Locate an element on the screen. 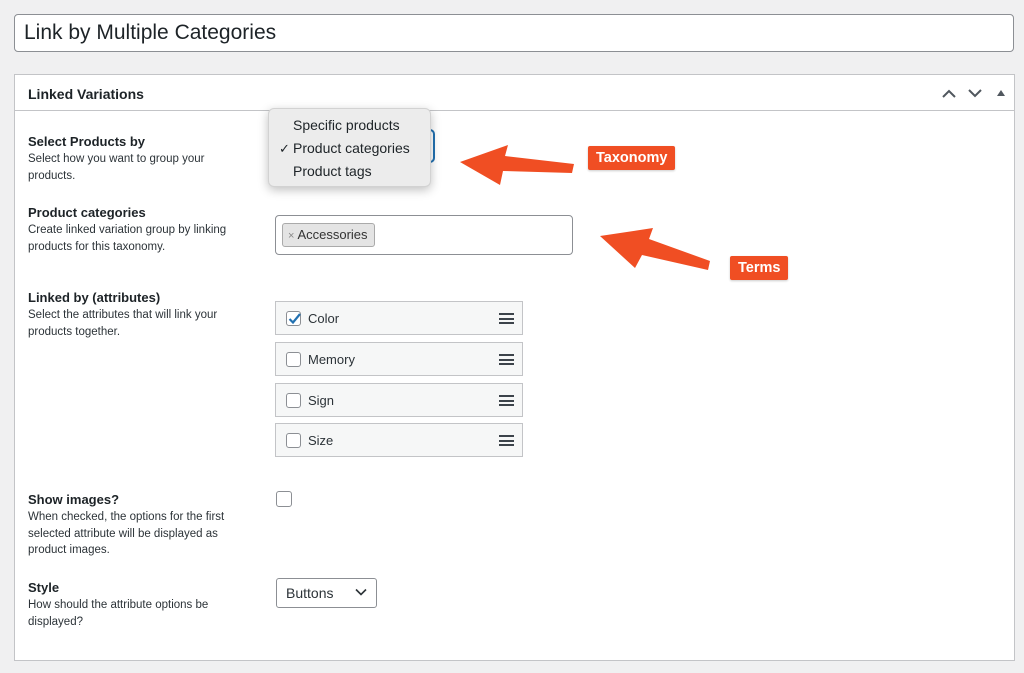  panel-header: Linked Variations is located at coordinates (514, 93).